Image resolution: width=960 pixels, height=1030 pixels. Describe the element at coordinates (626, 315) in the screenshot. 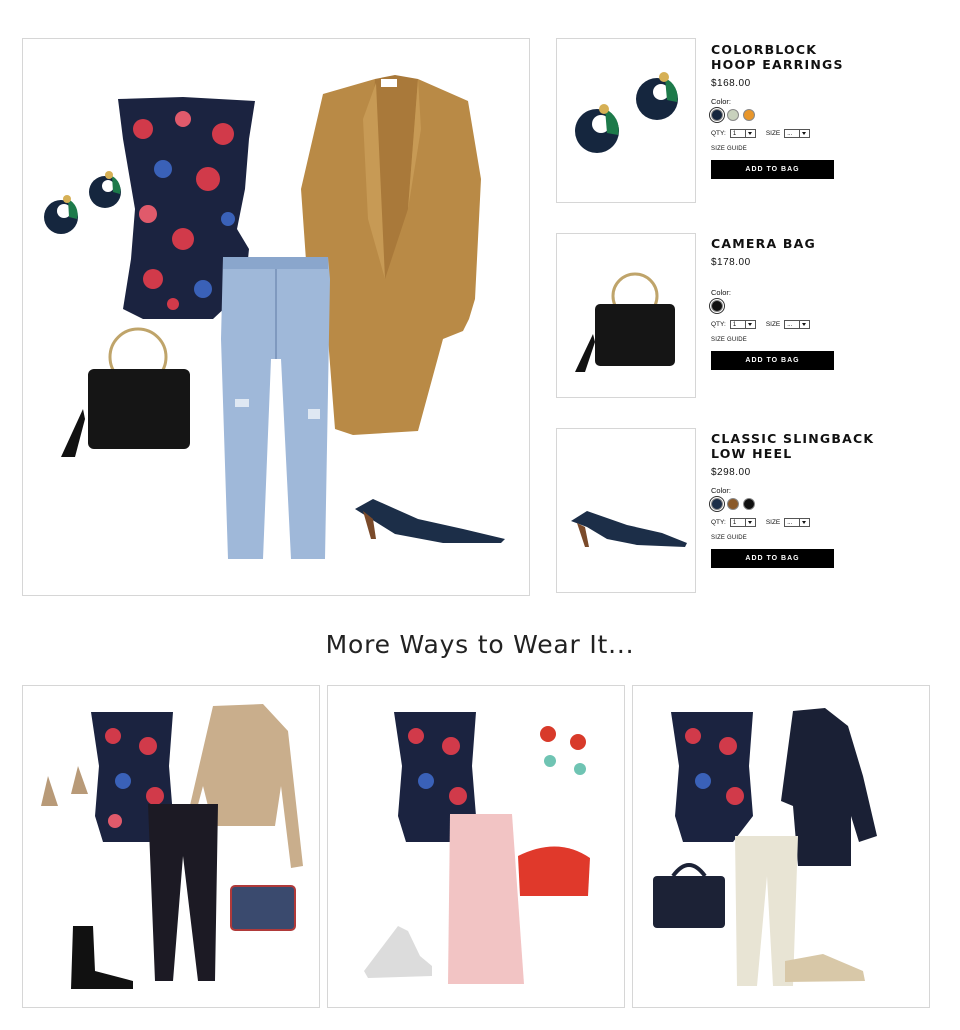

I see `camera-bag-thumbnail` at that location.